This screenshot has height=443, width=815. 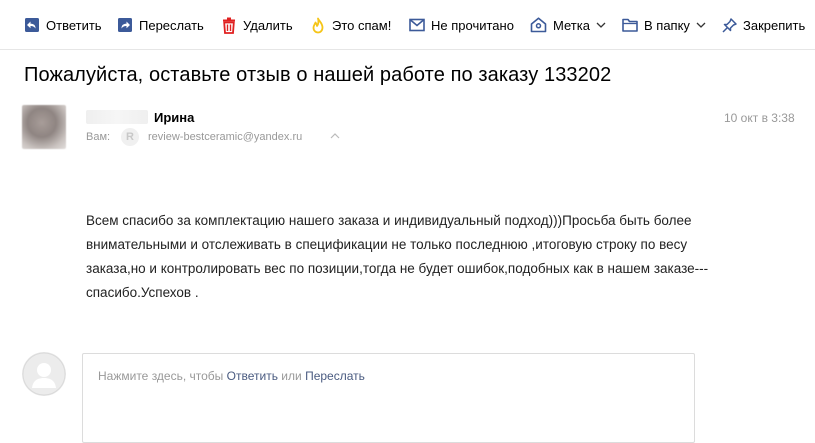 I want to click on user-avatar, so click(x=44, y=374).